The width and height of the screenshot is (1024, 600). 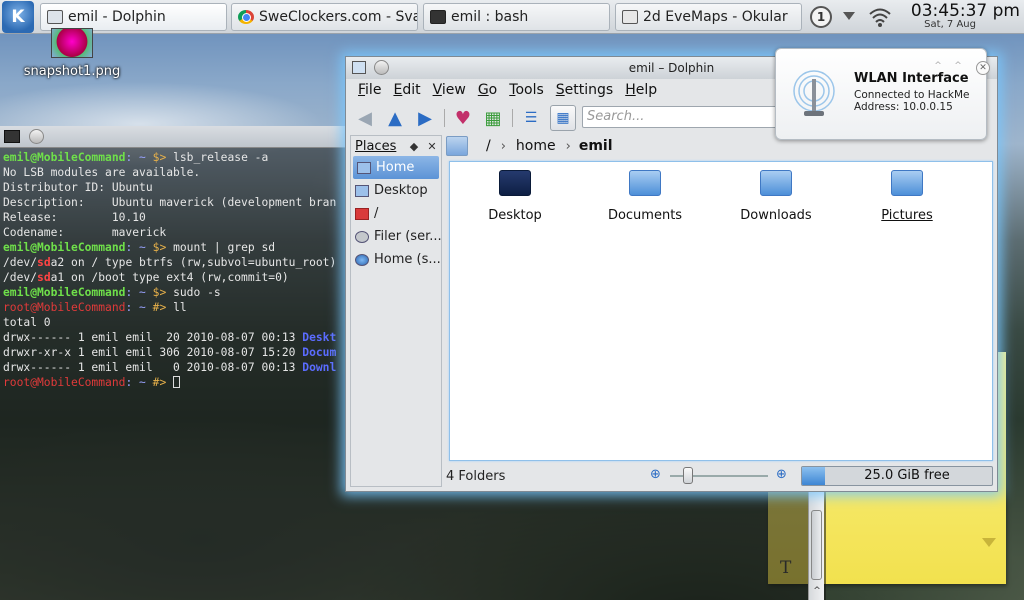 What do you see at coordinates (359, 67) in the screenshot?
I see `dolphin-app-icon` at bounding box center [359, 67].